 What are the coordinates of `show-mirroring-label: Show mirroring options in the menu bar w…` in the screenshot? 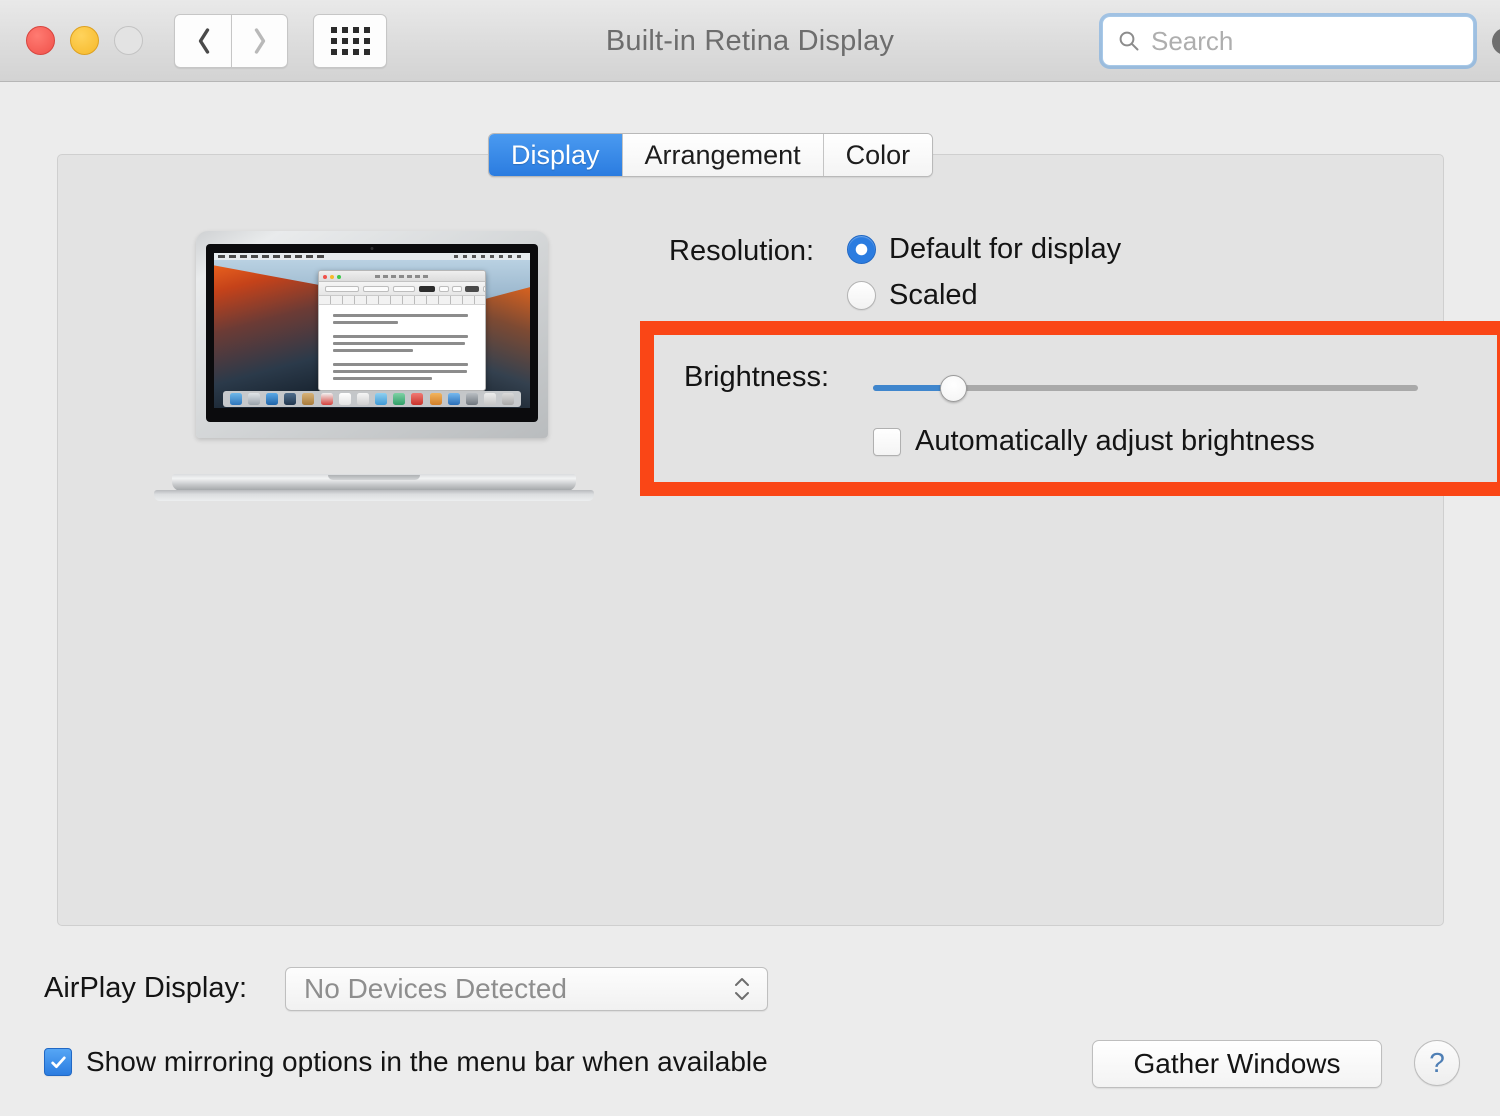 It's located at (427, 1061).